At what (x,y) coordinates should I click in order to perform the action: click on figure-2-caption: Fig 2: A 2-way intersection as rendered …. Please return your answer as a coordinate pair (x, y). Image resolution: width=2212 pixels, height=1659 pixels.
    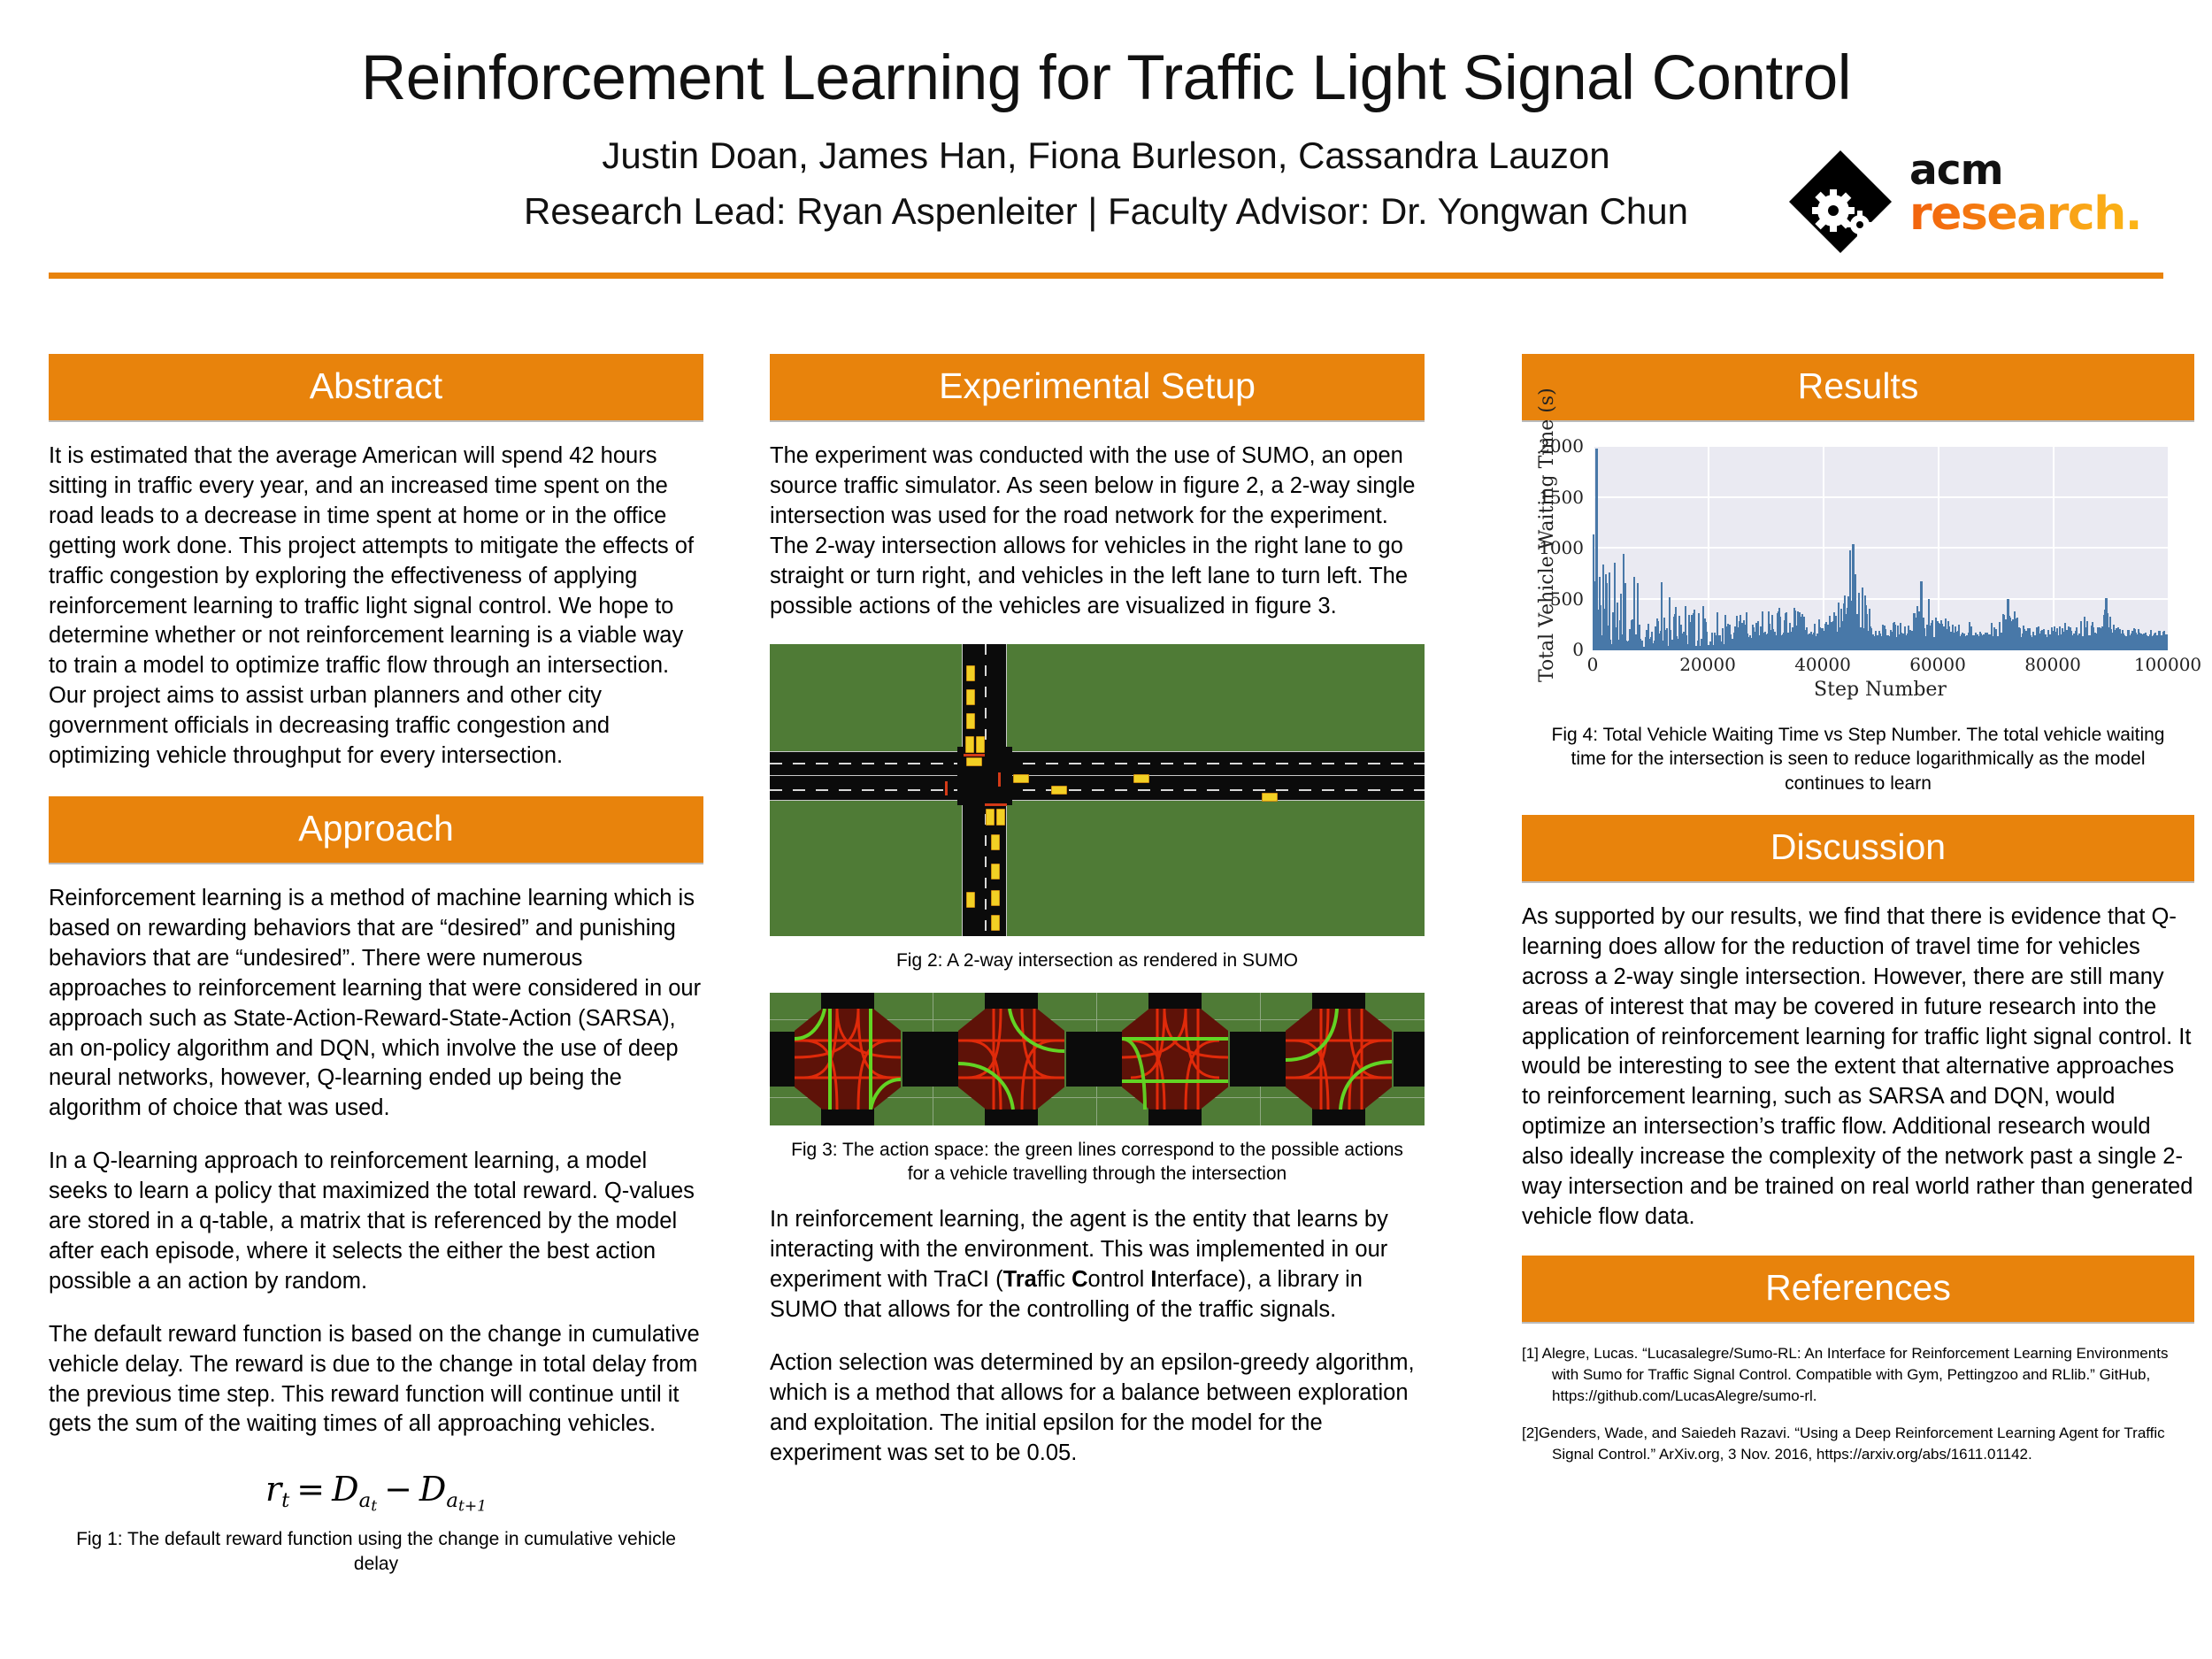
    Looking at the image, I should click on (1097, 961).